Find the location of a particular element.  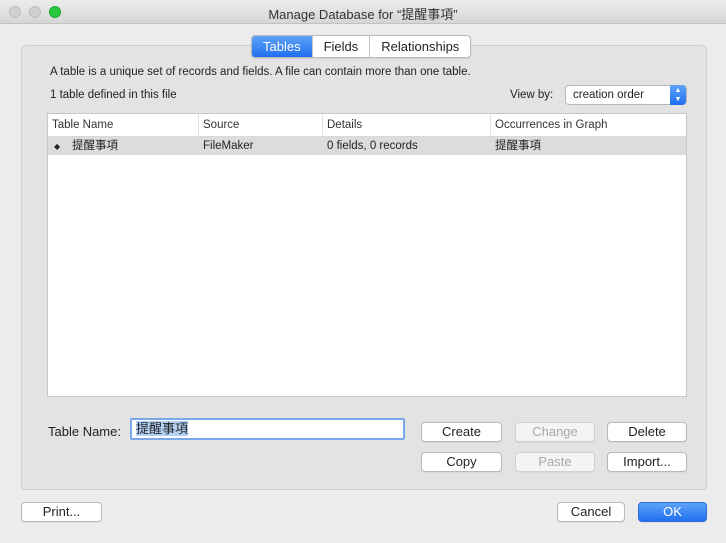

view-by-value: creation order is located at coordinates (608, 95).